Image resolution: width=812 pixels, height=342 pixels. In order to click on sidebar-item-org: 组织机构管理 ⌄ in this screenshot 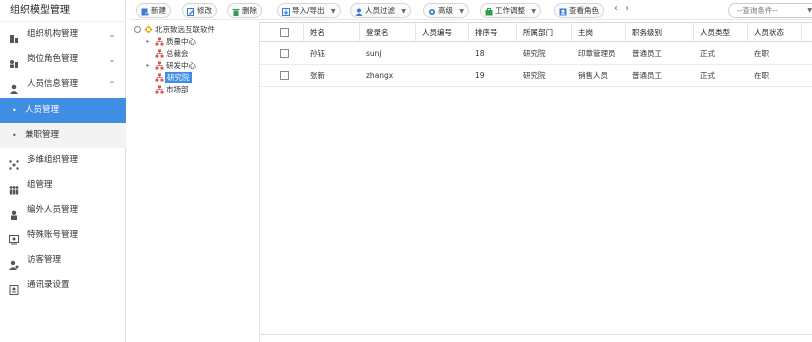, I will do `click(63, 34)`.